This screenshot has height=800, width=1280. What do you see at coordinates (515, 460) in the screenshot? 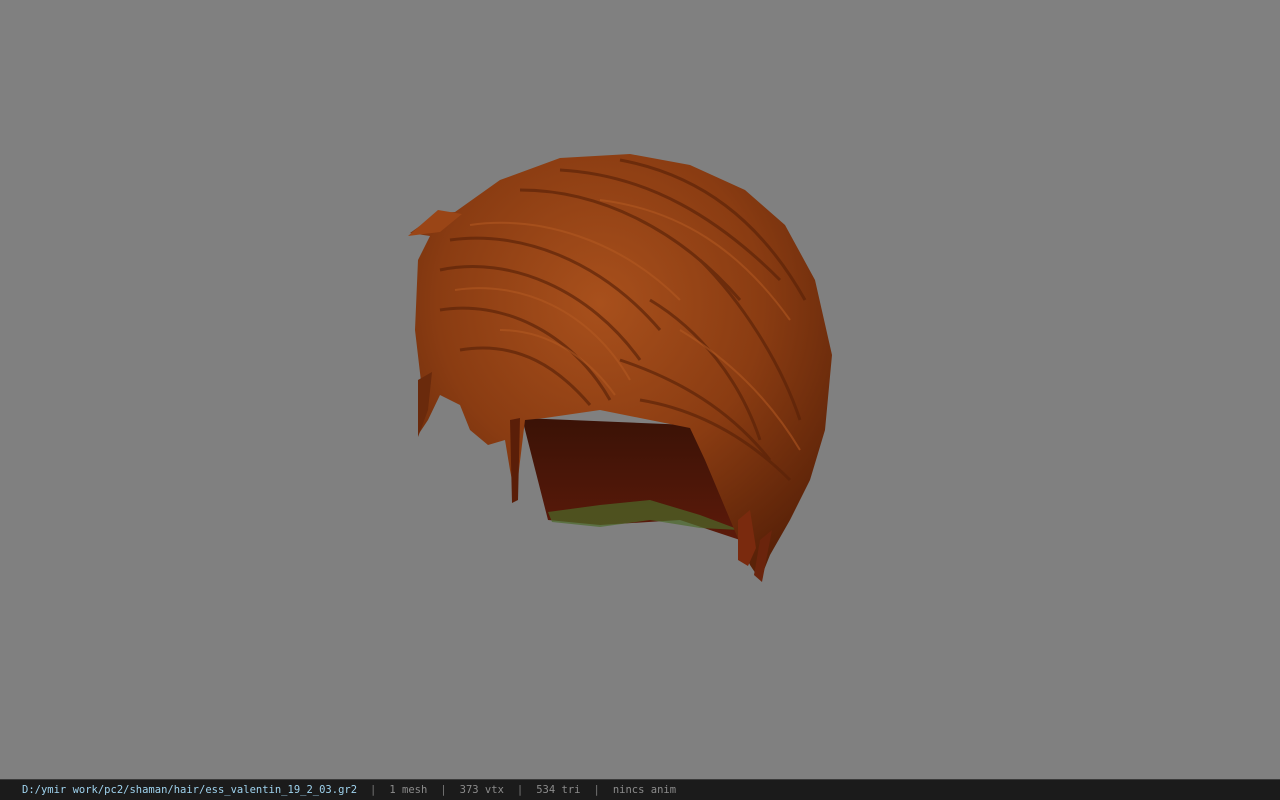
I see `hair-strand-front` at bounding box center [515, 460].